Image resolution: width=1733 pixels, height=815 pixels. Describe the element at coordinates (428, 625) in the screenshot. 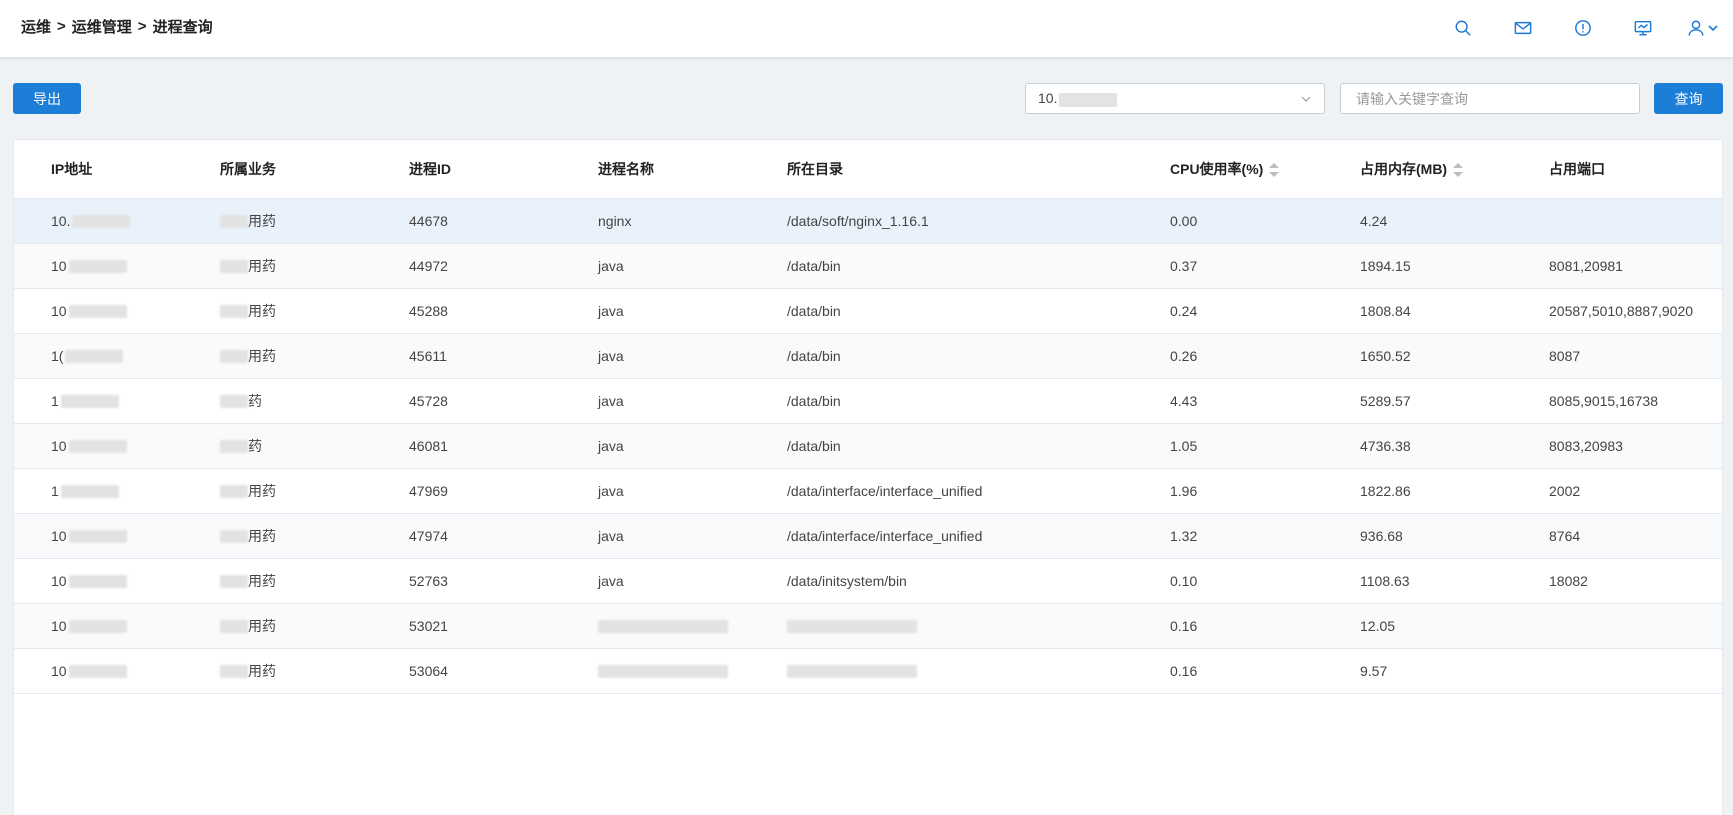

I see `cell-pid-text: 53021` at that location.